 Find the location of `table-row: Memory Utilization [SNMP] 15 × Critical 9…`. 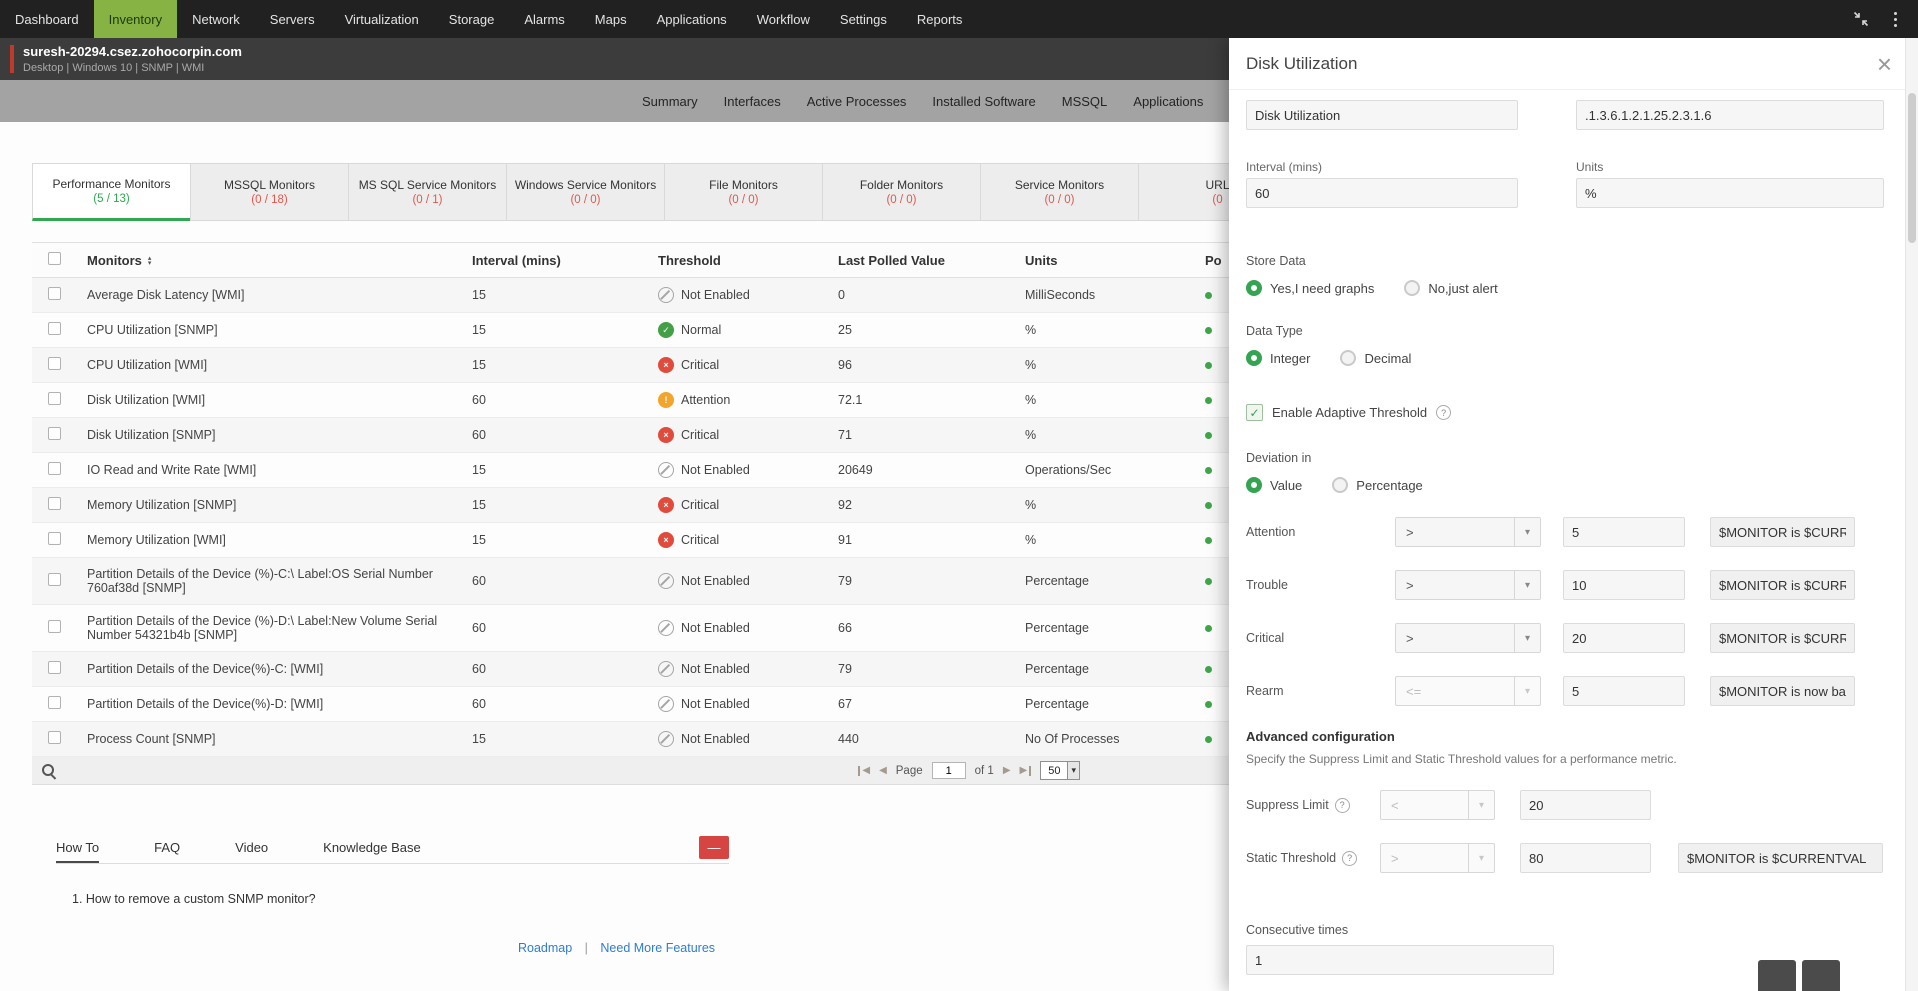

table-row: Memory Utilization [SNMP] 15 × Critical 9… is located at coordinates (662, 505).